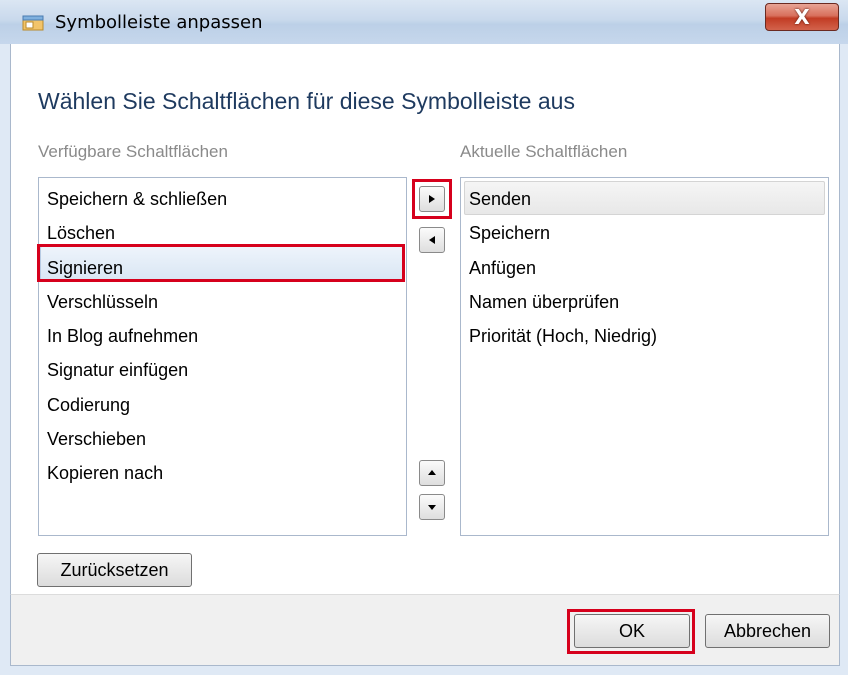 The image size is (848, 675). I want to click on available-item: Signatur einfügen, so click(117, 370).